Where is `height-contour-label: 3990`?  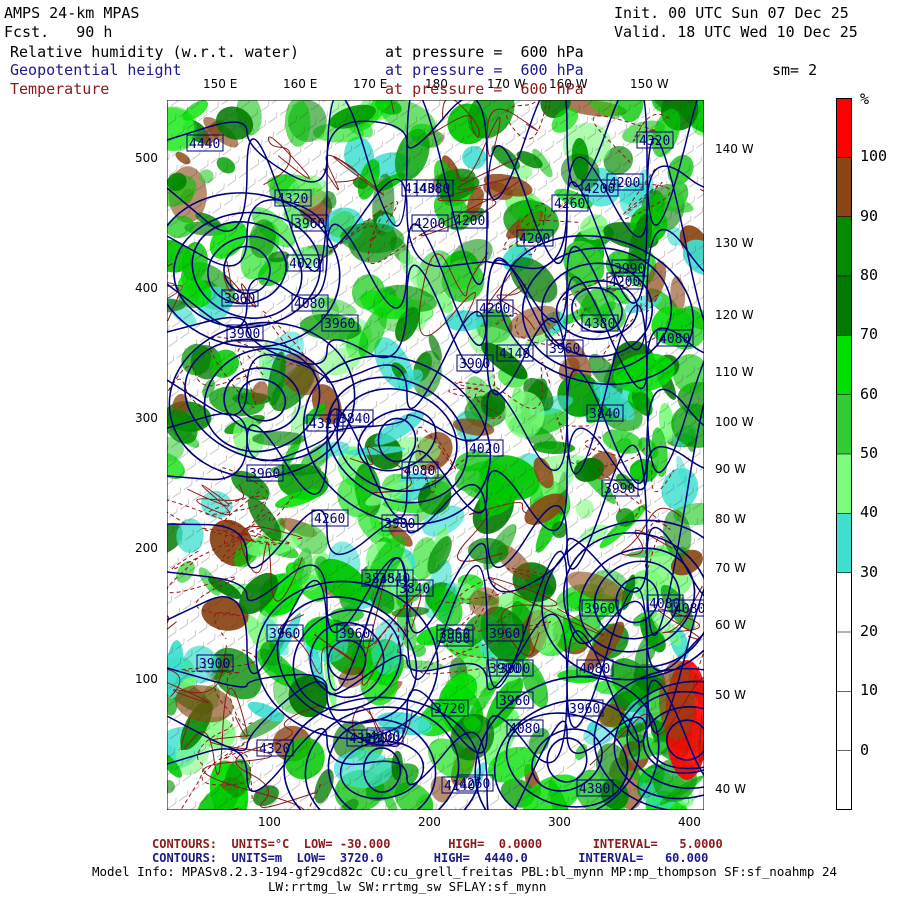 height-contour-label: 3990 is located at coordinates (630, 268).